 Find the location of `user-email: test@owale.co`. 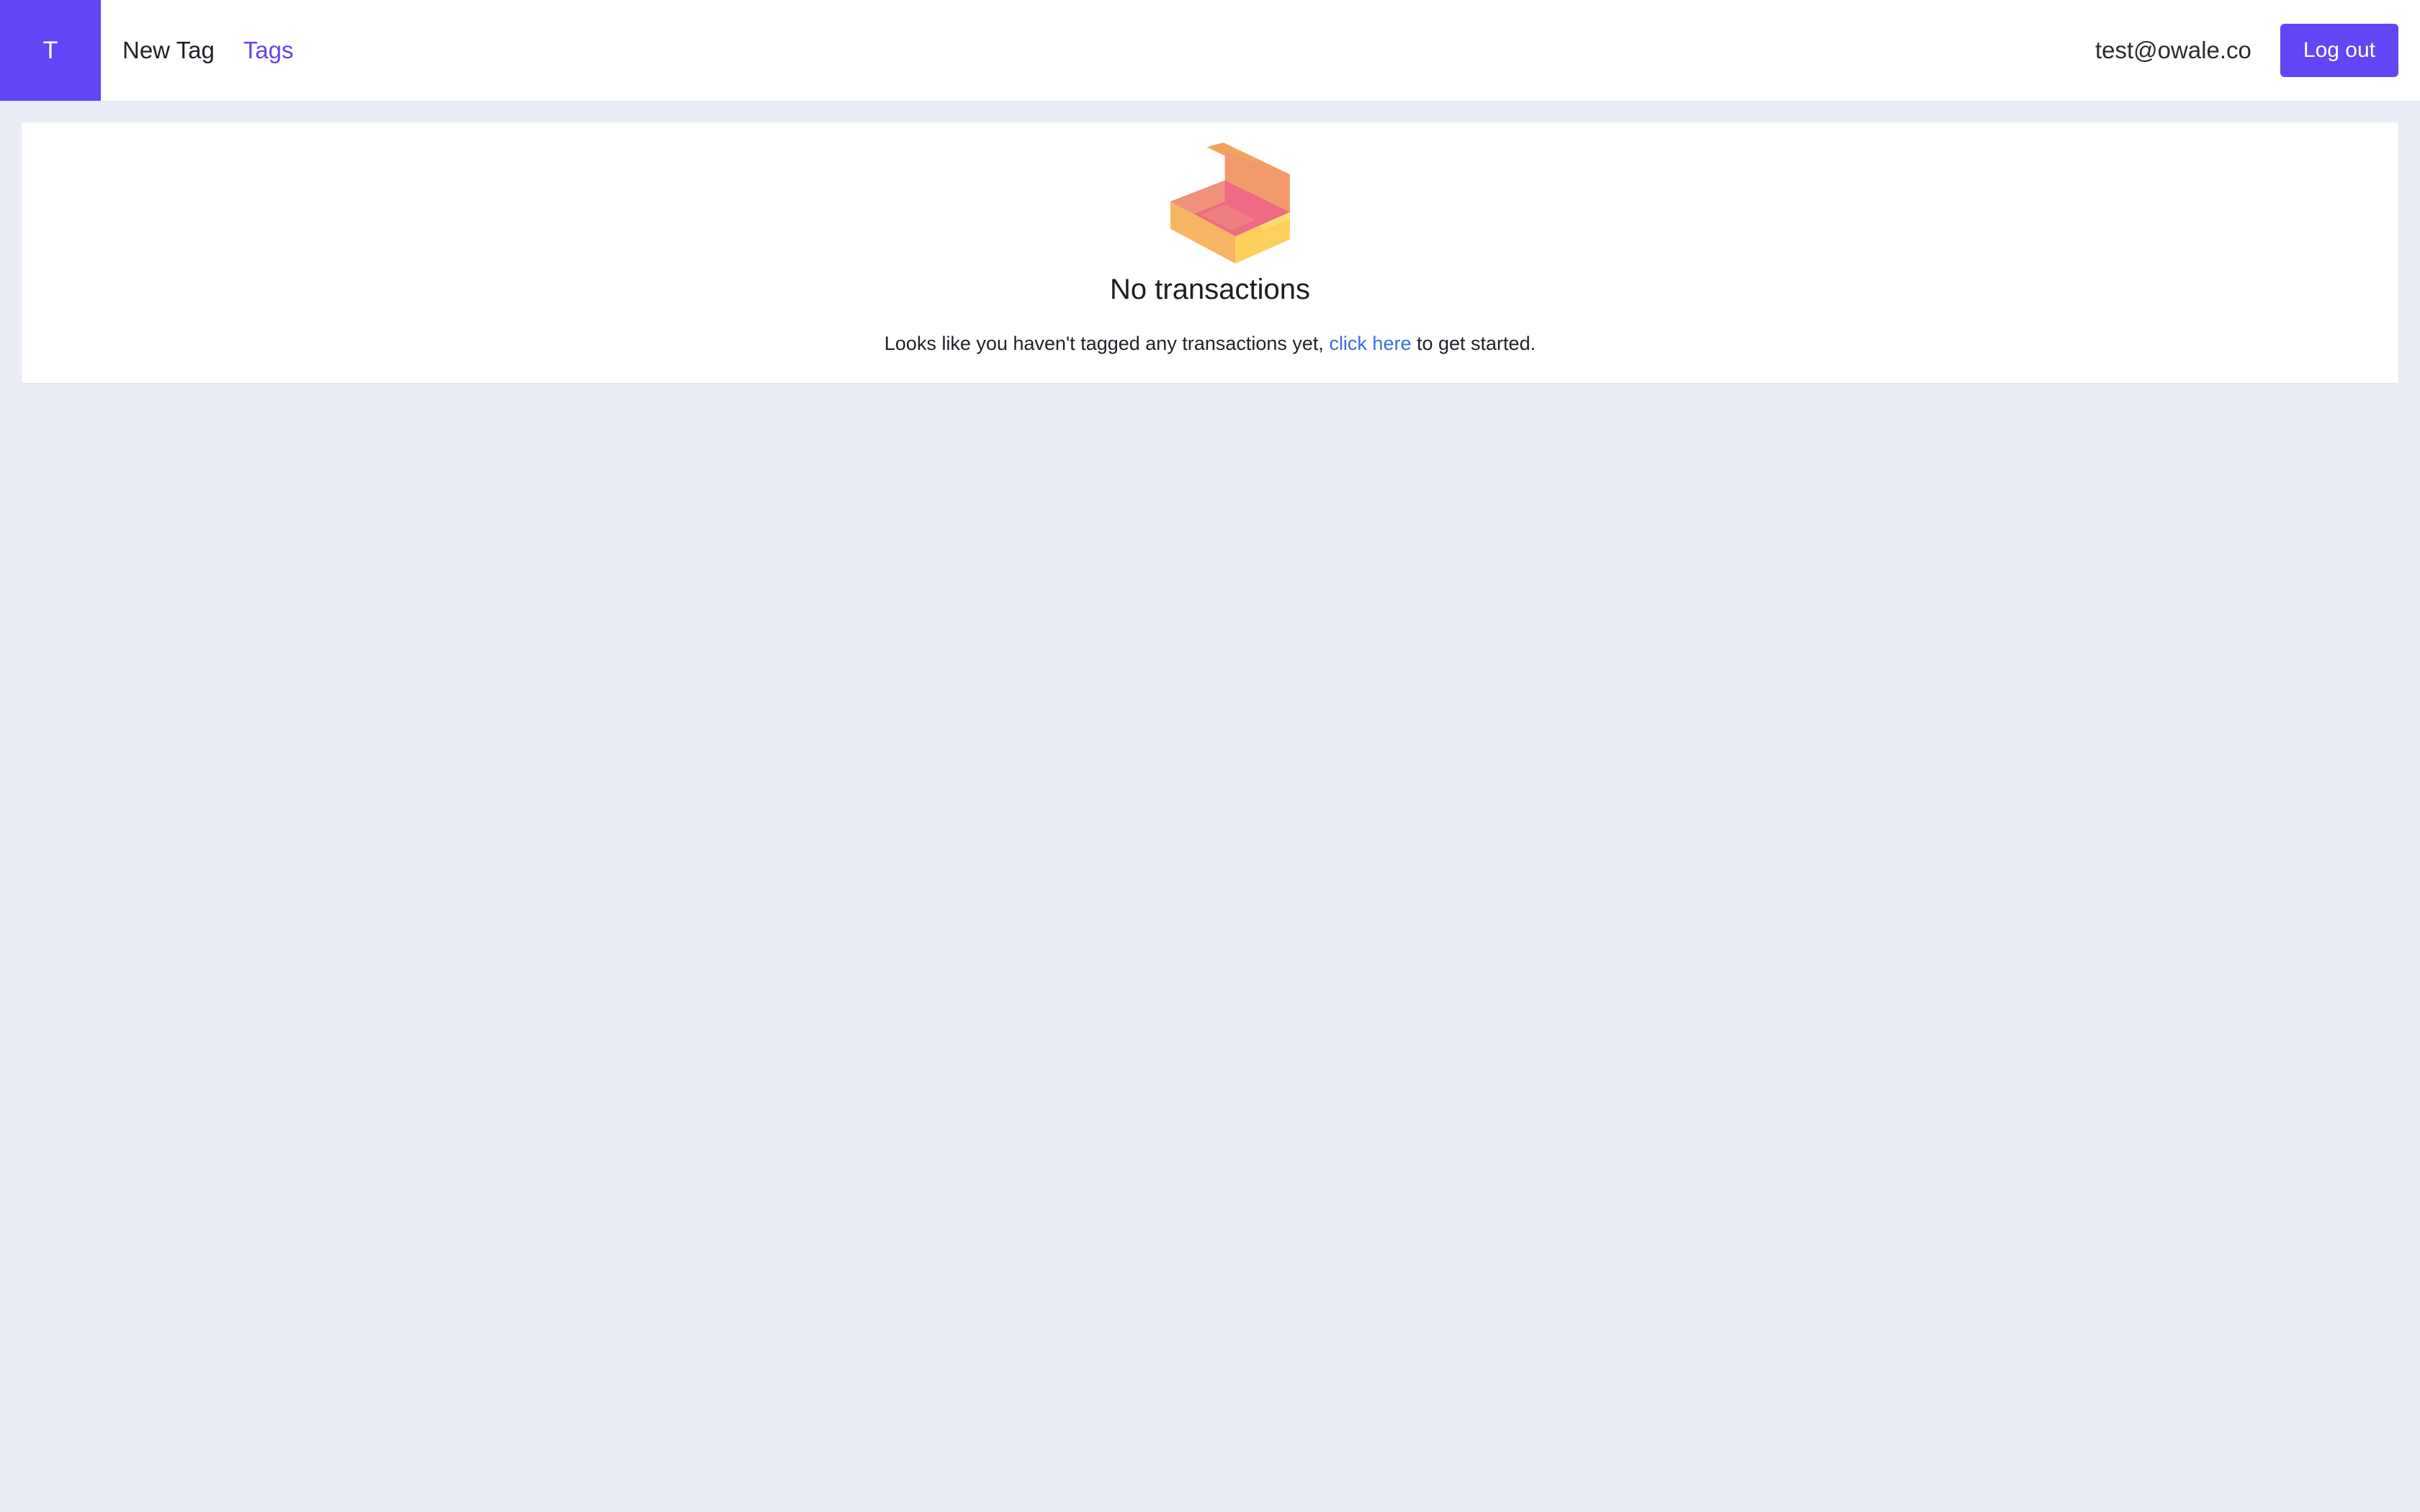

user-email: test@owale.co is located at coordinates (2172, 50).